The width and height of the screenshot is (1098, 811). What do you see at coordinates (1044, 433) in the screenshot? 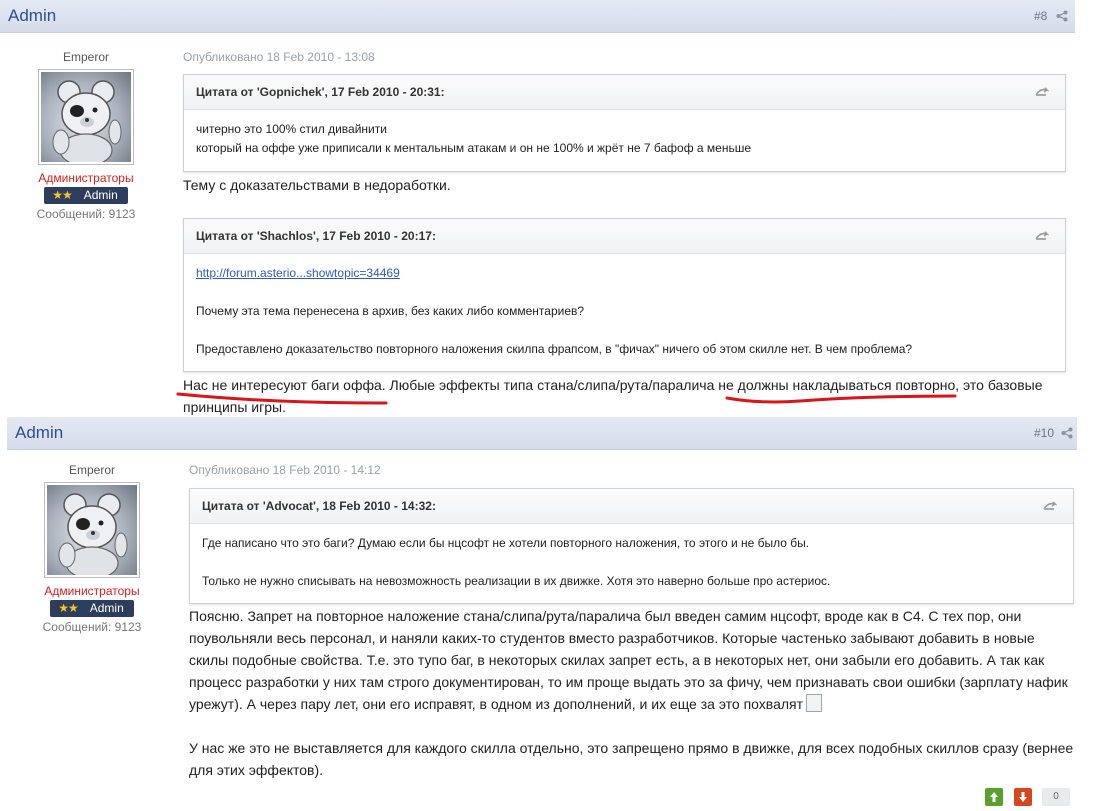
I see `post-number-link: #10` at bounding box center [1044, 433].